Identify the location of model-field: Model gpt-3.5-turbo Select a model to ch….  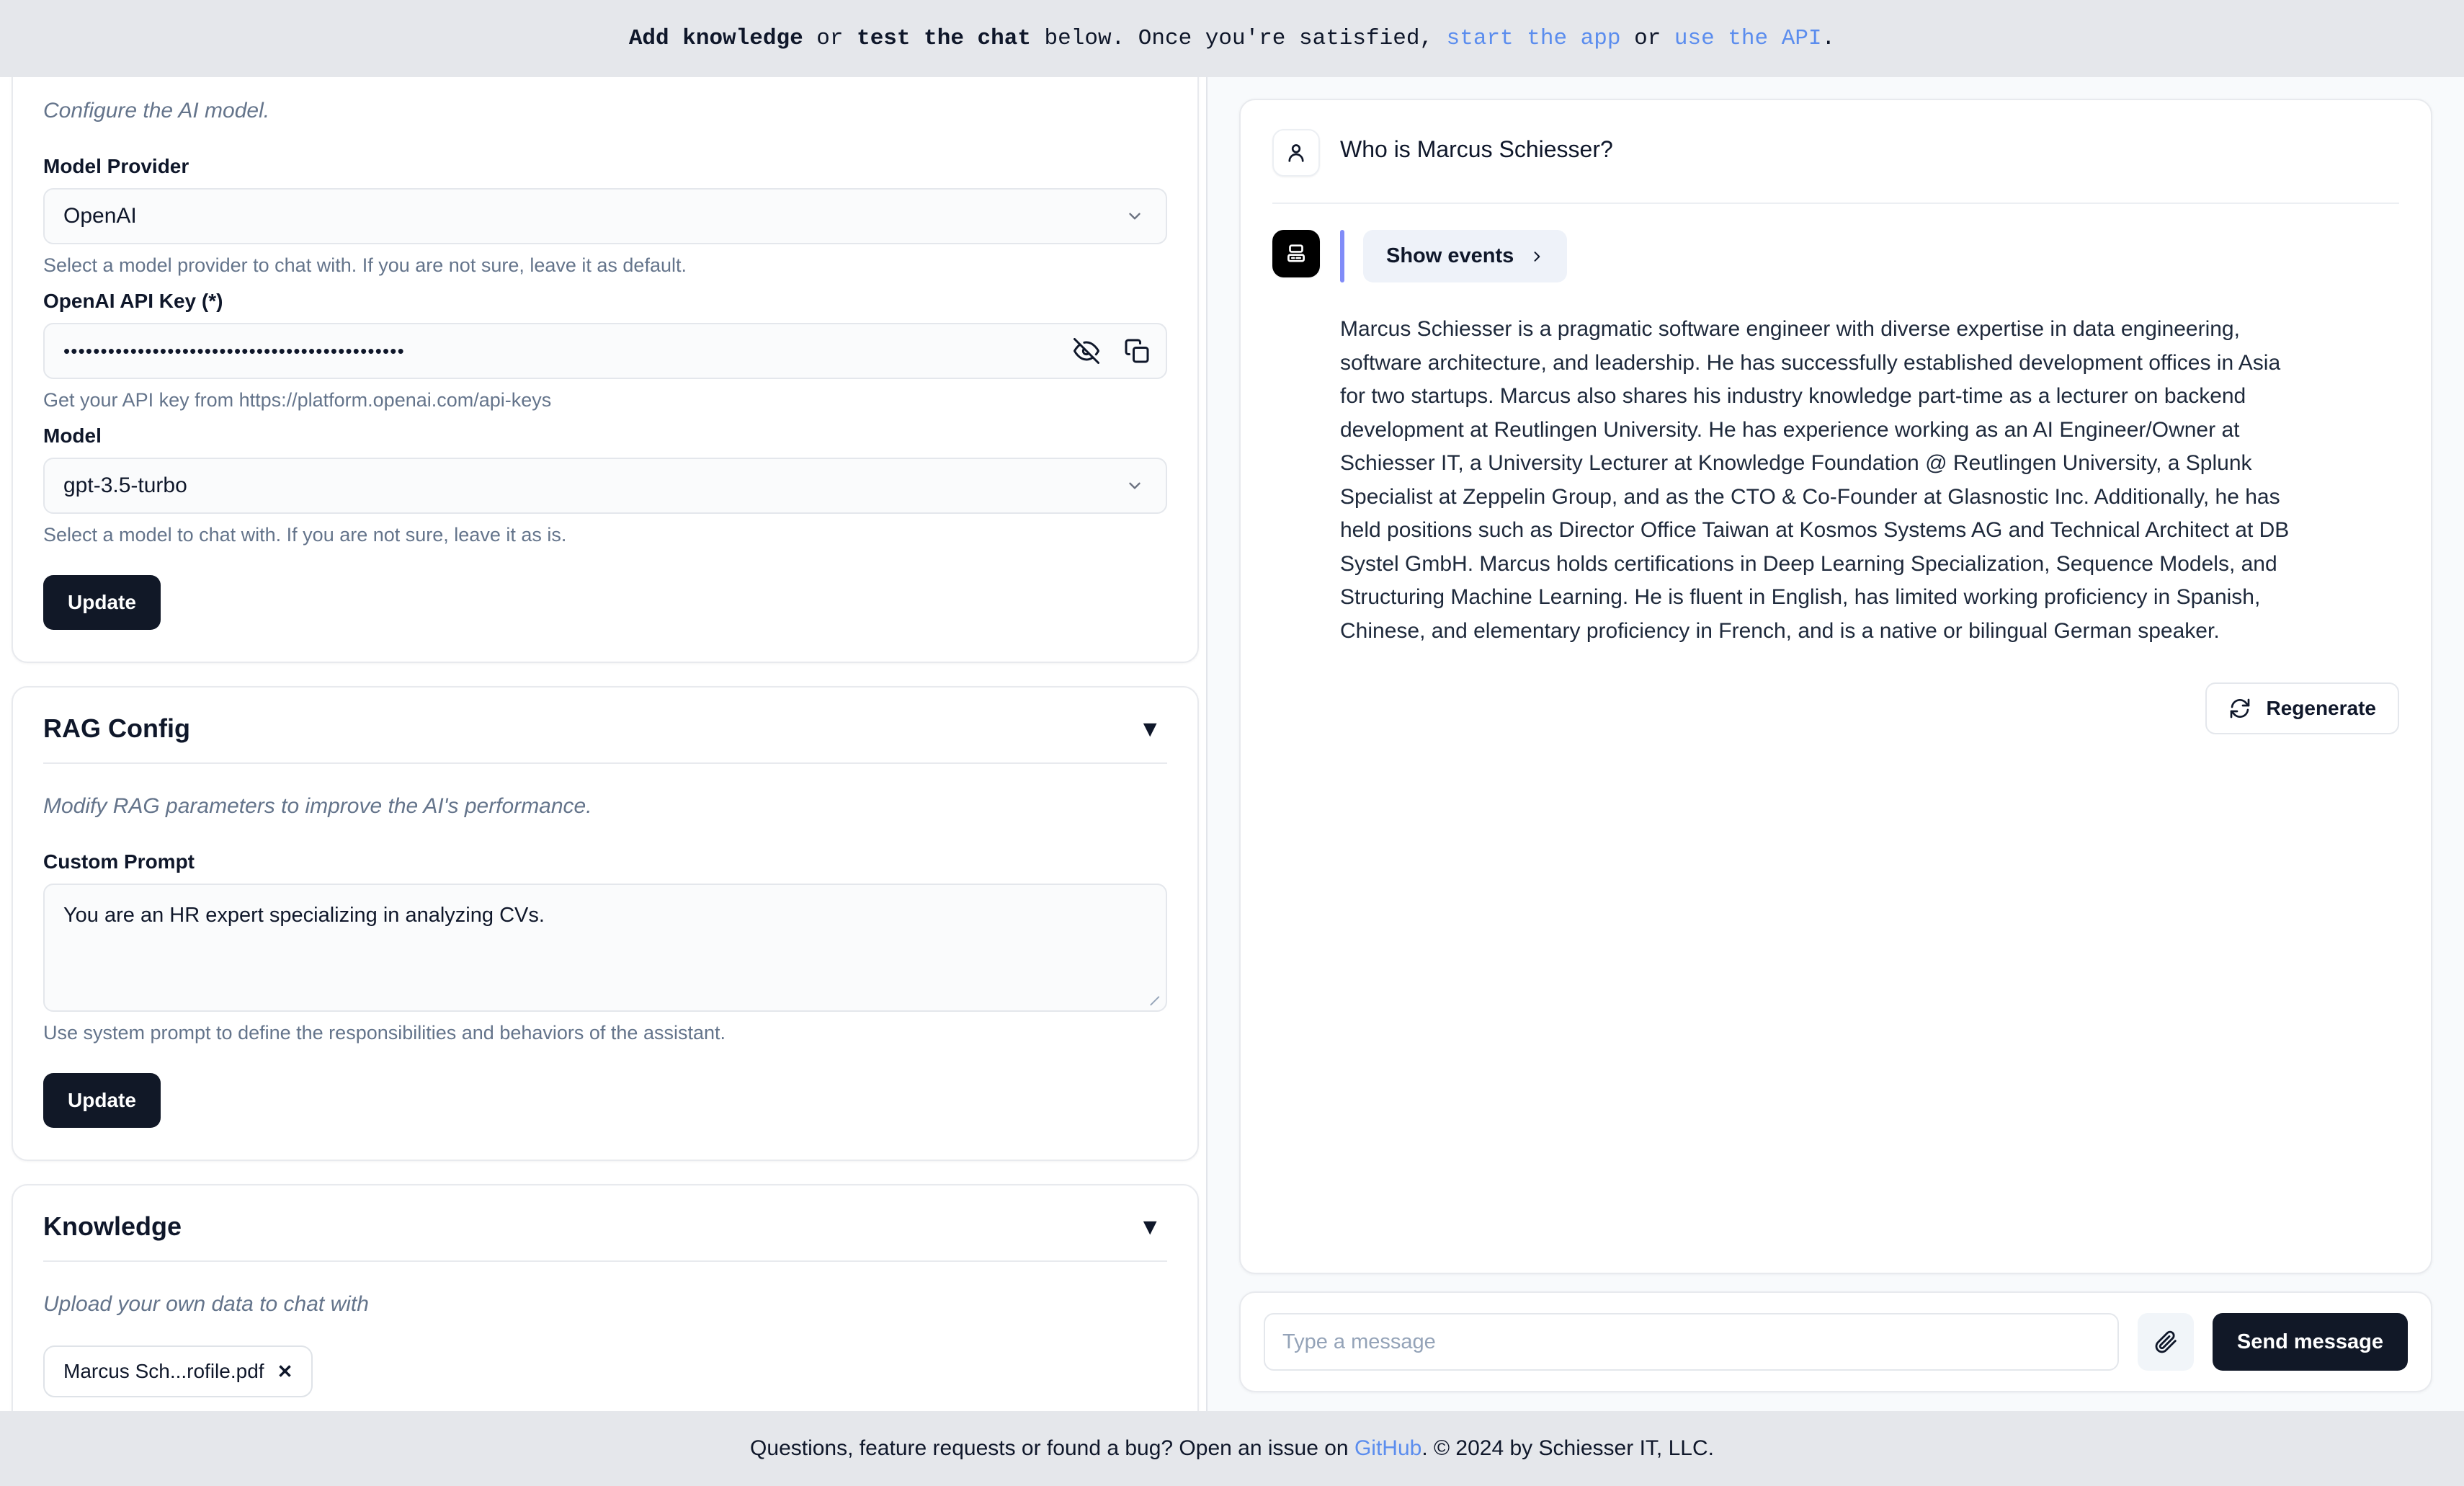
(605, 485).